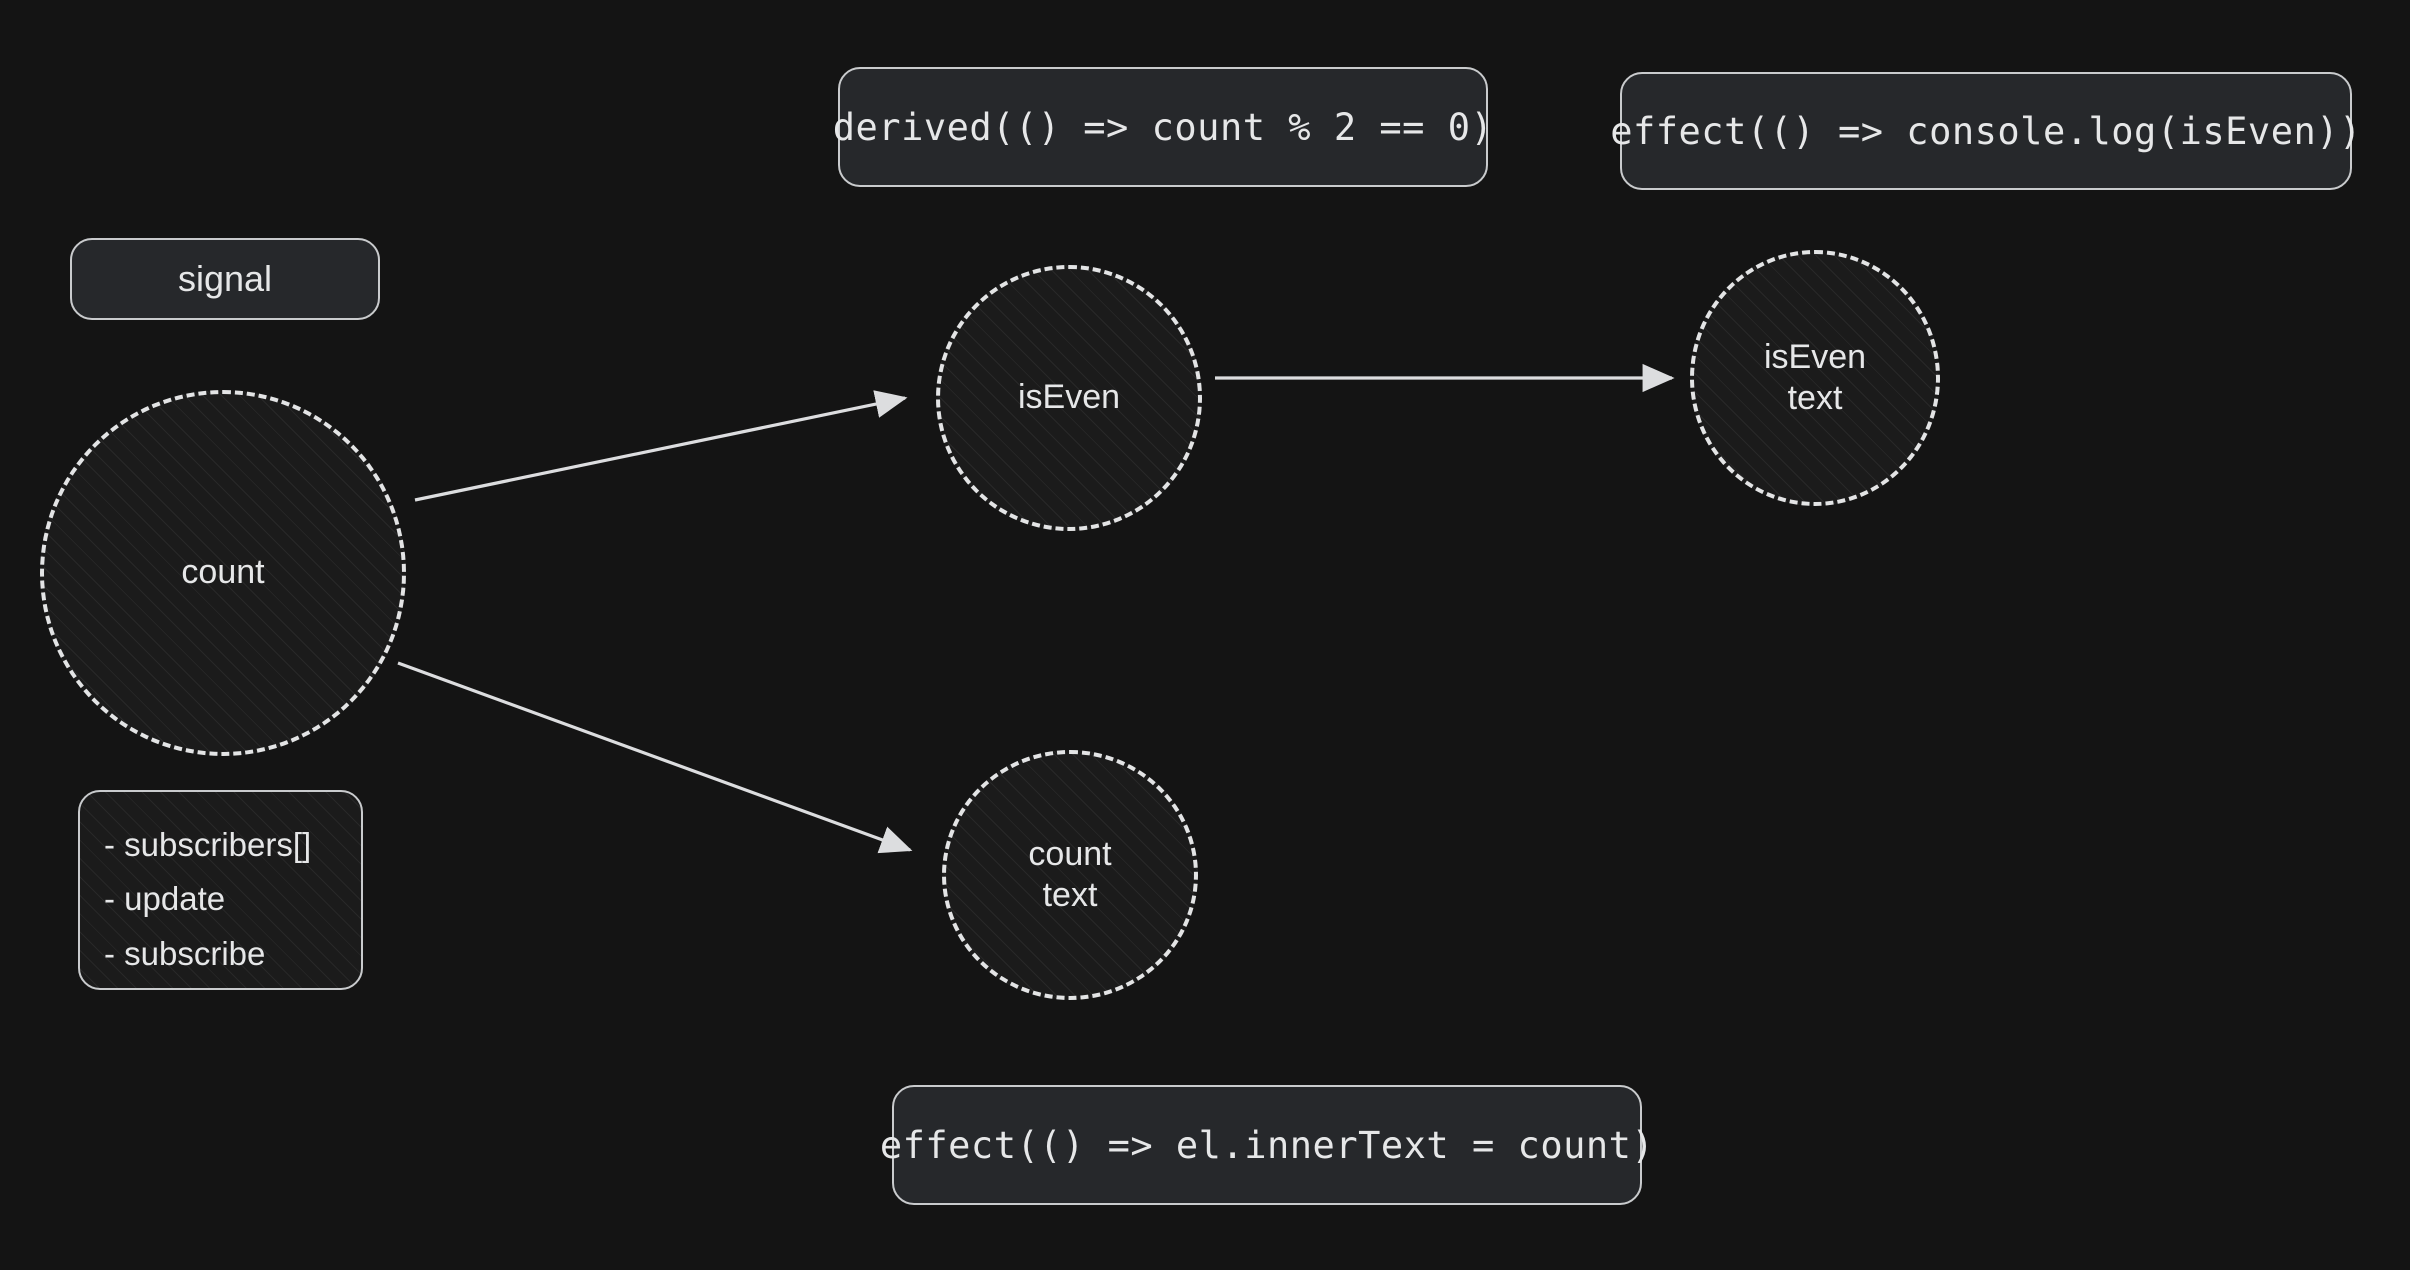 The width and height of the screenshot is (2410, 1270). What do you see at coordinates (1815, 378) in the screenshot?
I see `node-iseven-text: isEven text` at bounding box center [1815, 378].